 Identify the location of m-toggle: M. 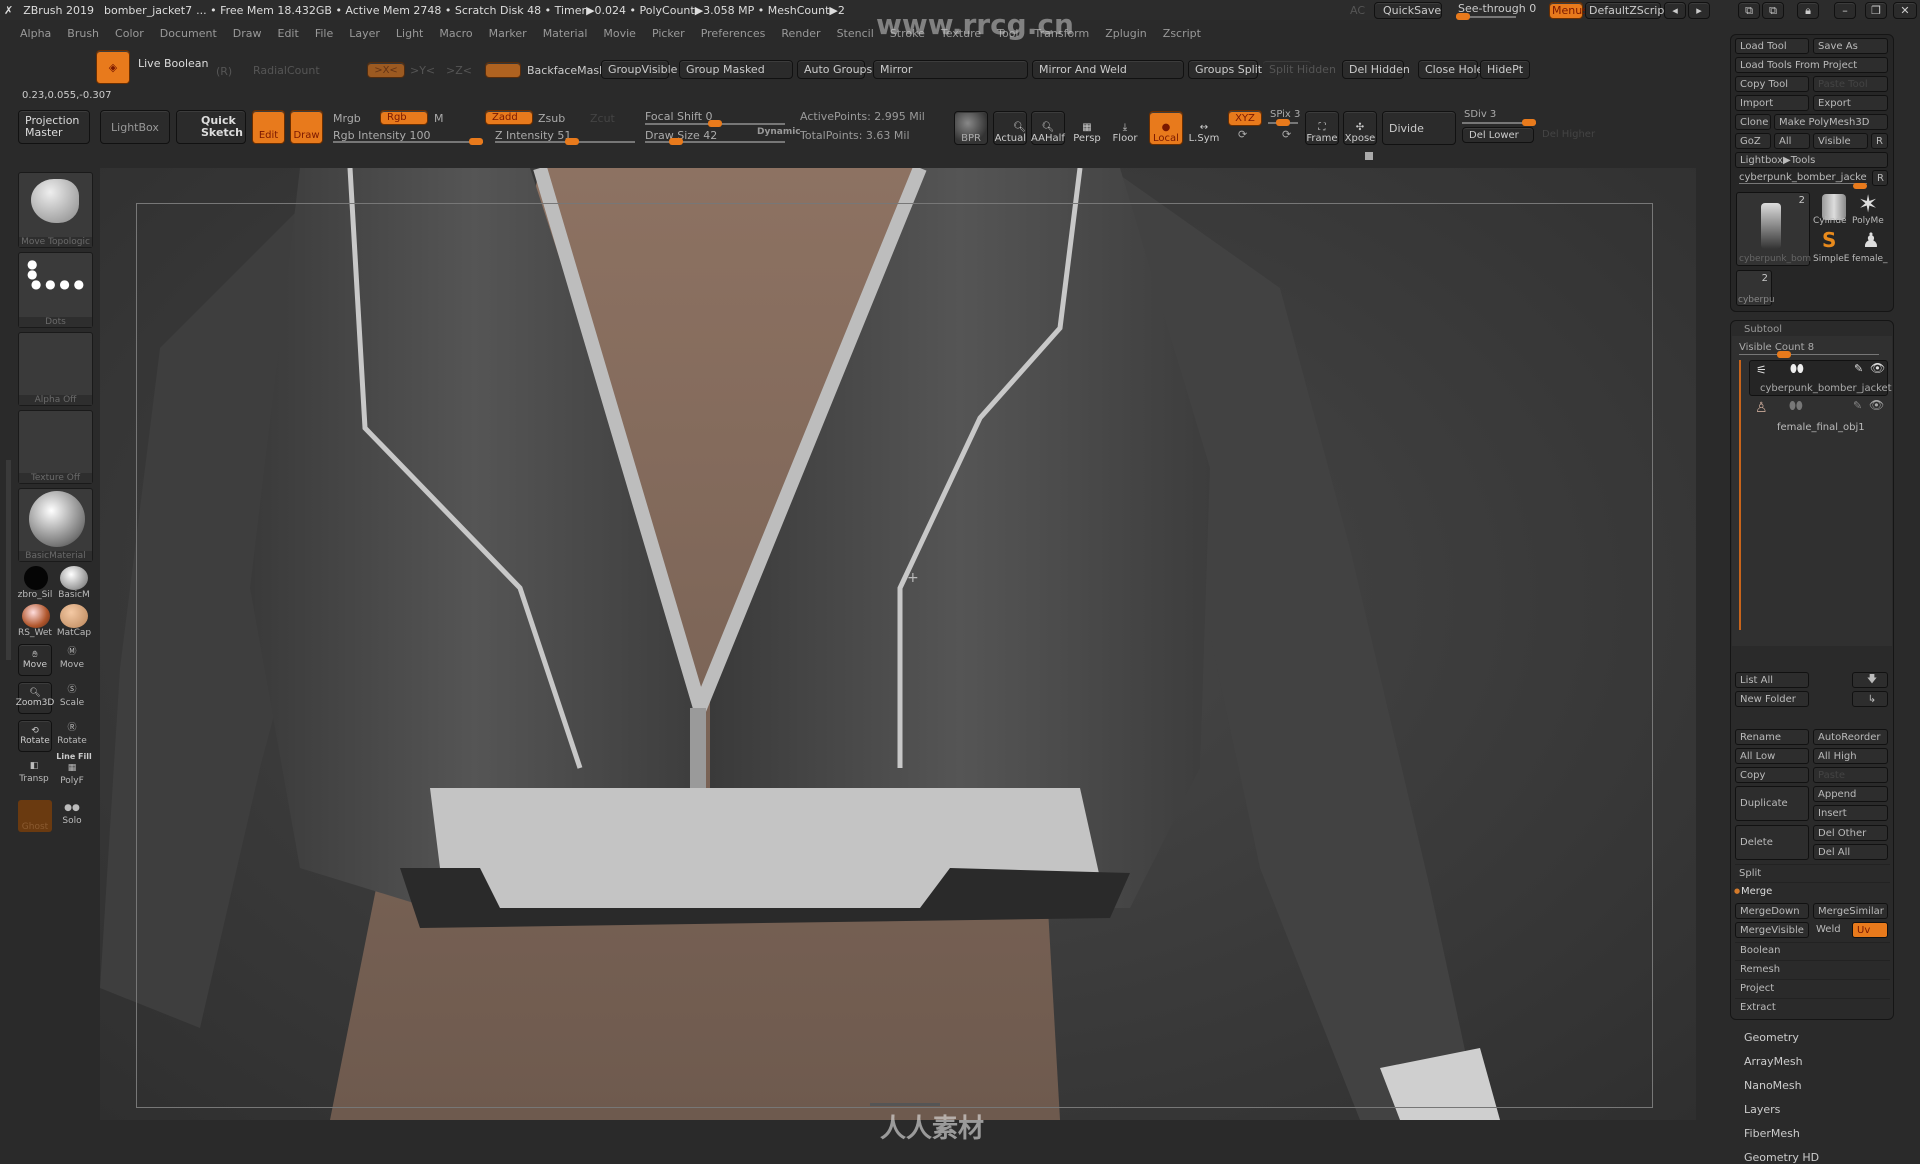
(439, 118).